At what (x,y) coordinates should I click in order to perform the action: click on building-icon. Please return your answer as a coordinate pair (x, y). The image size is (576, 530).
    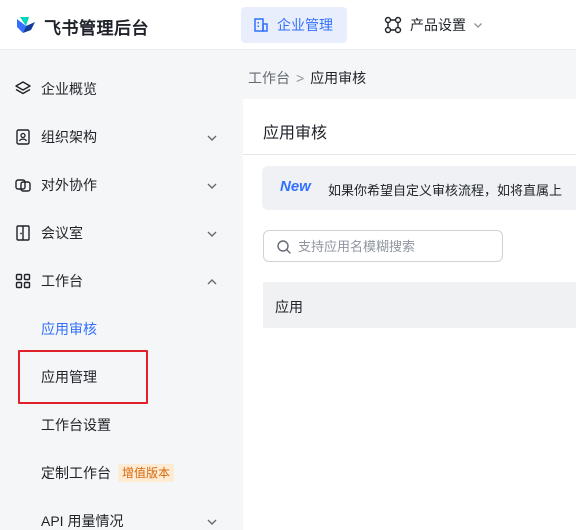
    Looking at the image, I should click on (261, 25).